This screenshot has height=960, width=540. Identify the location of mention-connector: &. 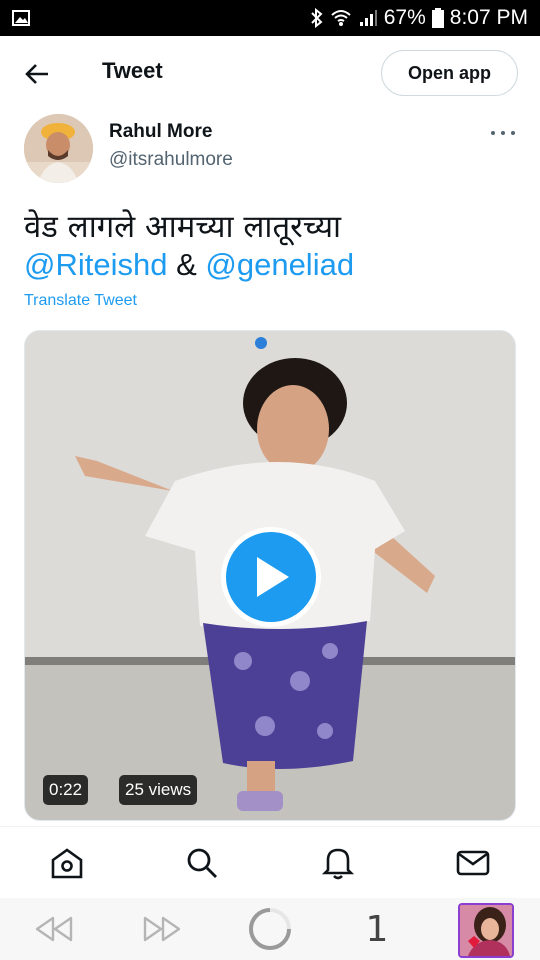
(186, 264).